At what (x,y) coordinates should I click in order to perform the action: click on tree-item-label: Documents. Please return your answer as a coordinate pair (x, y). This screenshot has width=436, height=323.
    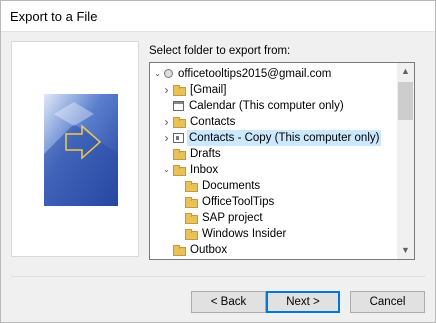
    Looking at the image, I should click on (231, 186).